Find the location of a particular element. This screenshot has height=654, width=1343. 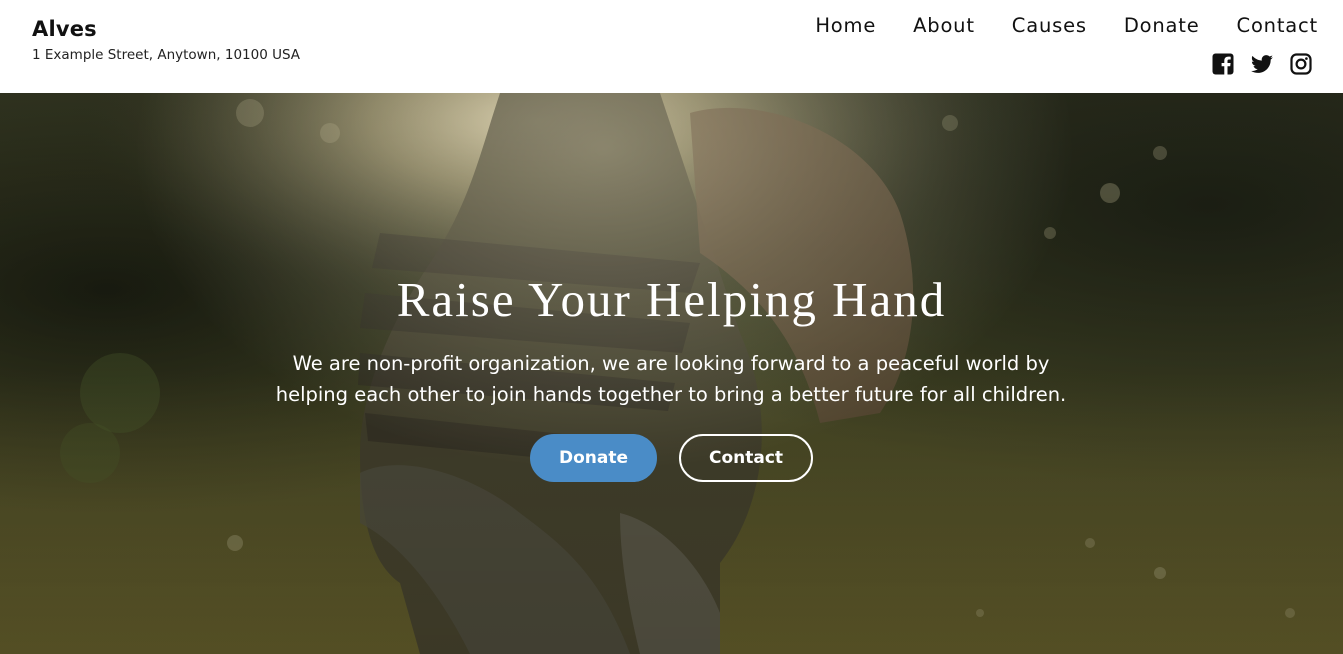

donate-button: Donate is located at coordinates (593, 458).